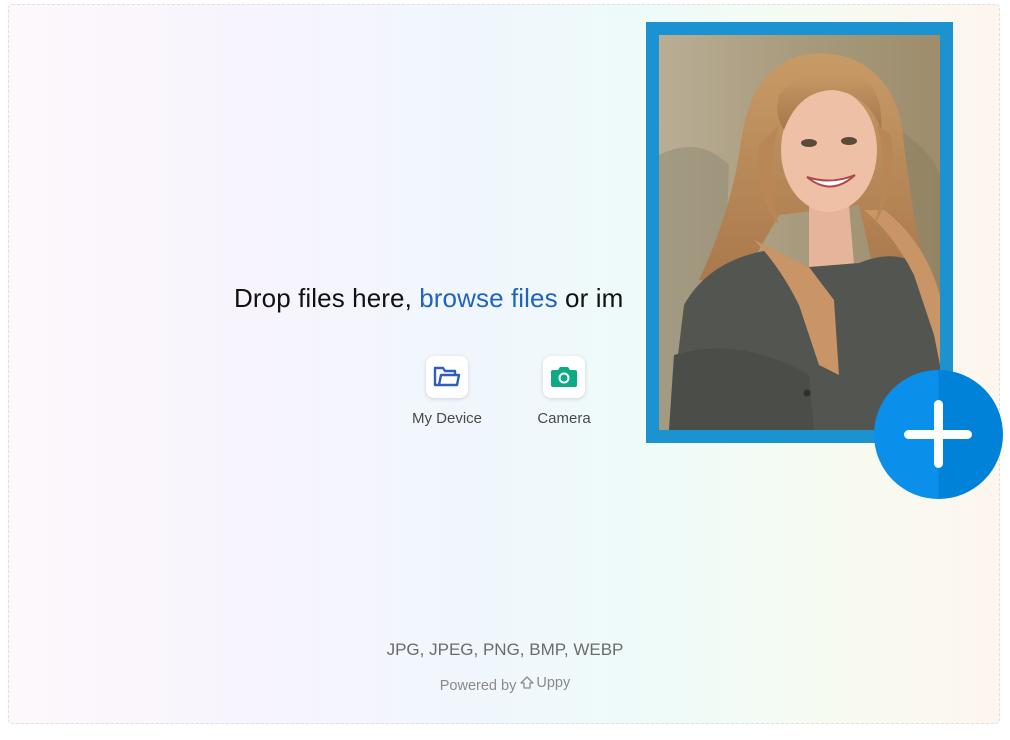 The image size is (1010, 740). Describe the element at coordinates (594, 298) in the screenshot. I see `drop-prompt-suffix: or im` at that location.